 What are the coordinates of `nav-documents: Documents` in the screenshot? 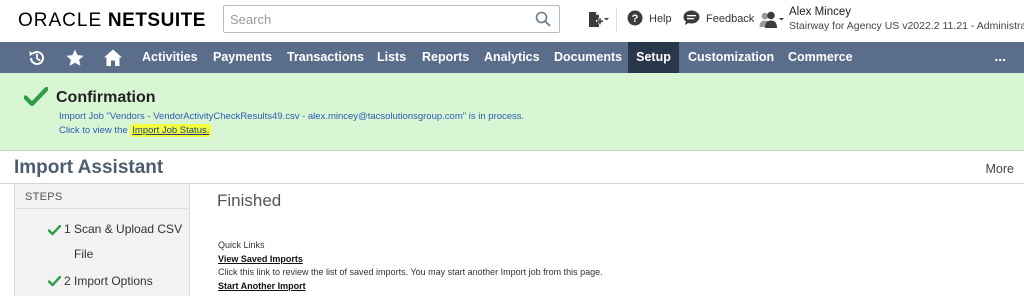 It's located at (588, 57).